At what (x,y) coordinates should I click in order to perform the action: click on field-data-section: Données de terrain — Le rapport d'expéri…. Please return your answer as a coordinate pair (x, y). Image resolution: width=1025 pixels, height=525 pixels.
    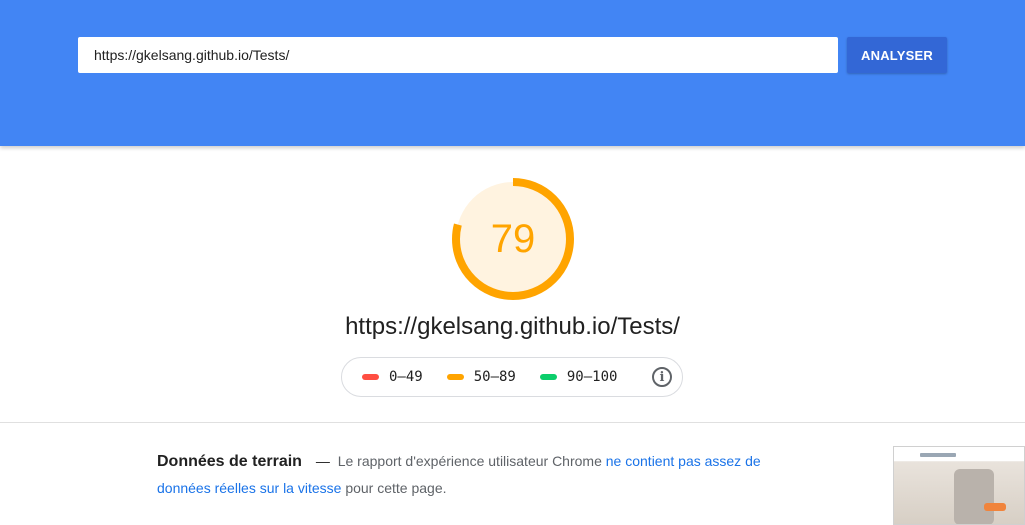
    Looking at the image, I should click on (487, 474).